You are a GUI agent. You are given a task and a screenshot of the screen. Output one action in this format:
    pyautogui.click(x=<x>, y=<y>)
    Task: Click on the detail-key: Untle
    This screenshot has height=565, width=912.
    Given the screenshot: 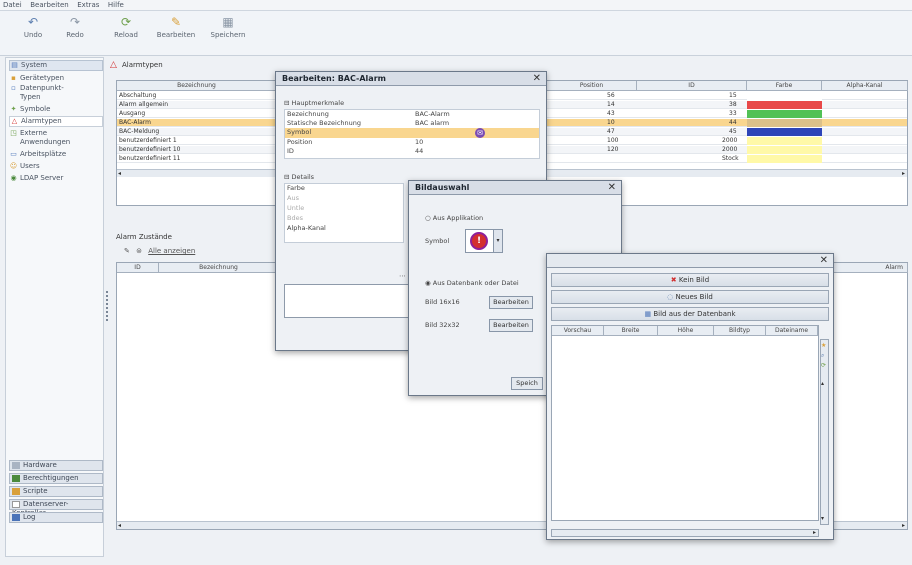 What is the action you would take?
    pyautogui.click(x=296, y=208)
    